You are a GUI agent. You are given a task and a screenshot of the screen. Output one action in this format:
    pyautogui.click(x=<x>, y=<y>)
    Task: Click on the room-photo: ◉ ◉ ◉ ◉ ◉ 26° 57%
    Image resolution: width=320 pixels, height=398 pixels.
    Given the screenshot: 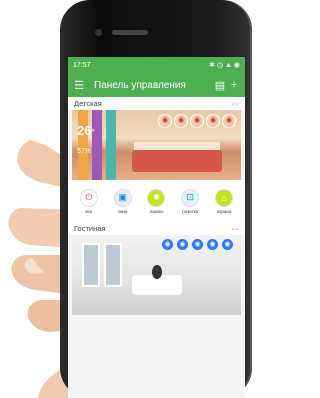 What is the action you would take?
    pyautogui.click(x=156, y=145)
    